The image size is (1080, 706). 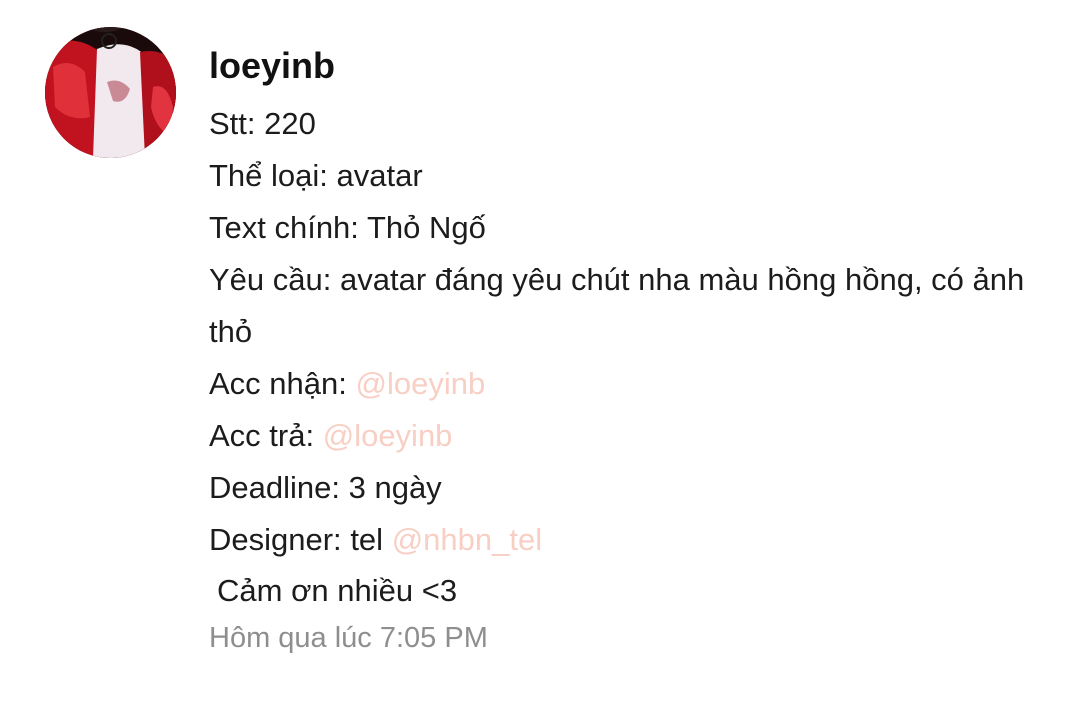 What do you see at coordinates (629, 124) in the screenshot?
I see `stt-line: Stt: 220` at bounding box center [629, 124].